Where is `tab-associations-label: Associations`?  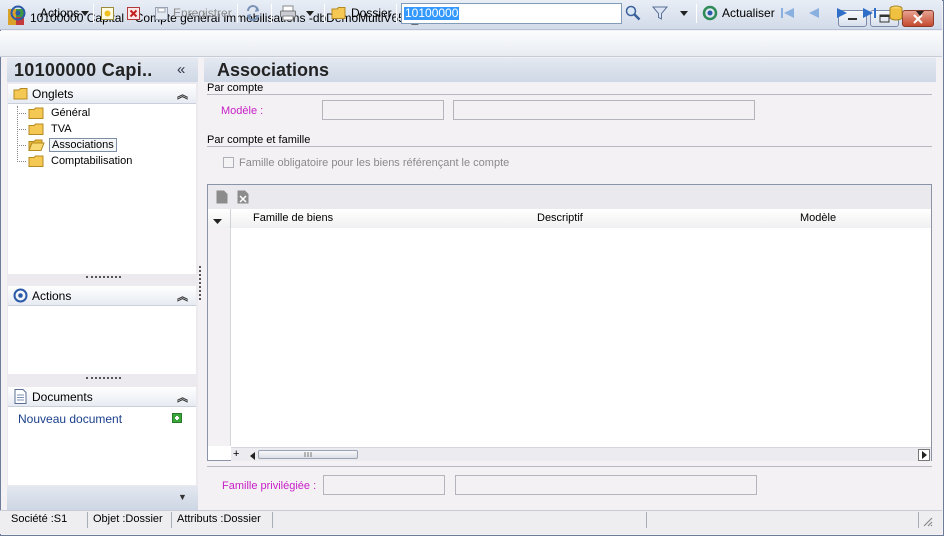 tab-associations-label: Associations is located at coordinates (83, 144).